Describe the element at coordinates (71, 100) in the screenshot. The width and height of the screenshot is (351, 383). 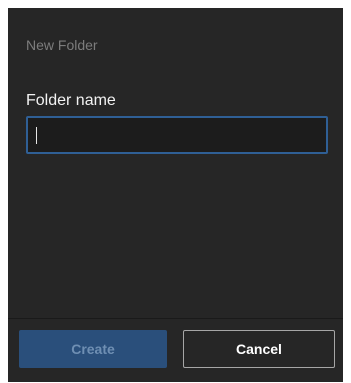
I see `folder-name-label: Folder name` at that location.